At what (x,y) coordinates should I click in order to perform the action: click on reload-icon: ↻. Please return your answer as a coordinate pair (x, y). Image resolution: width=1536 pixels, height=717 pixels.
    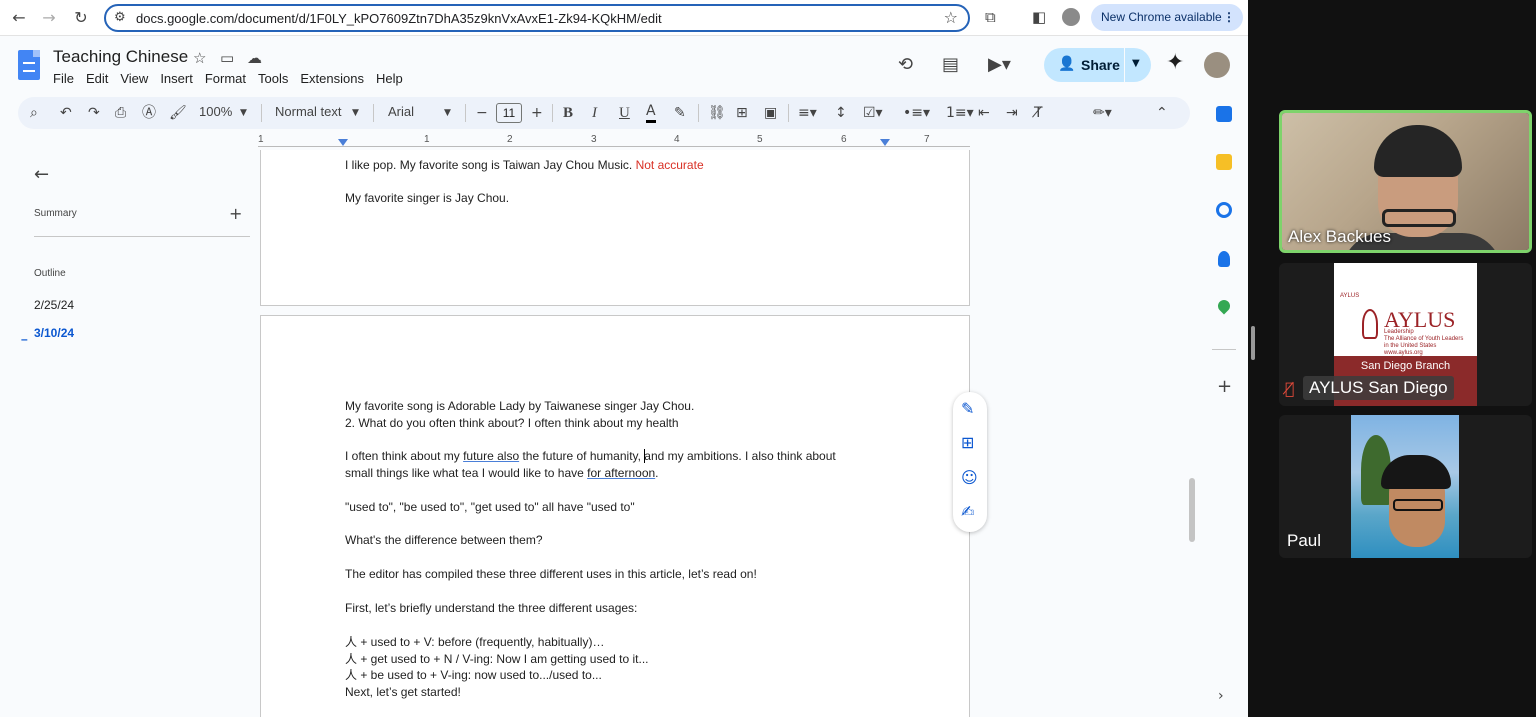
    Looking at the image, I should click on (81, 18).